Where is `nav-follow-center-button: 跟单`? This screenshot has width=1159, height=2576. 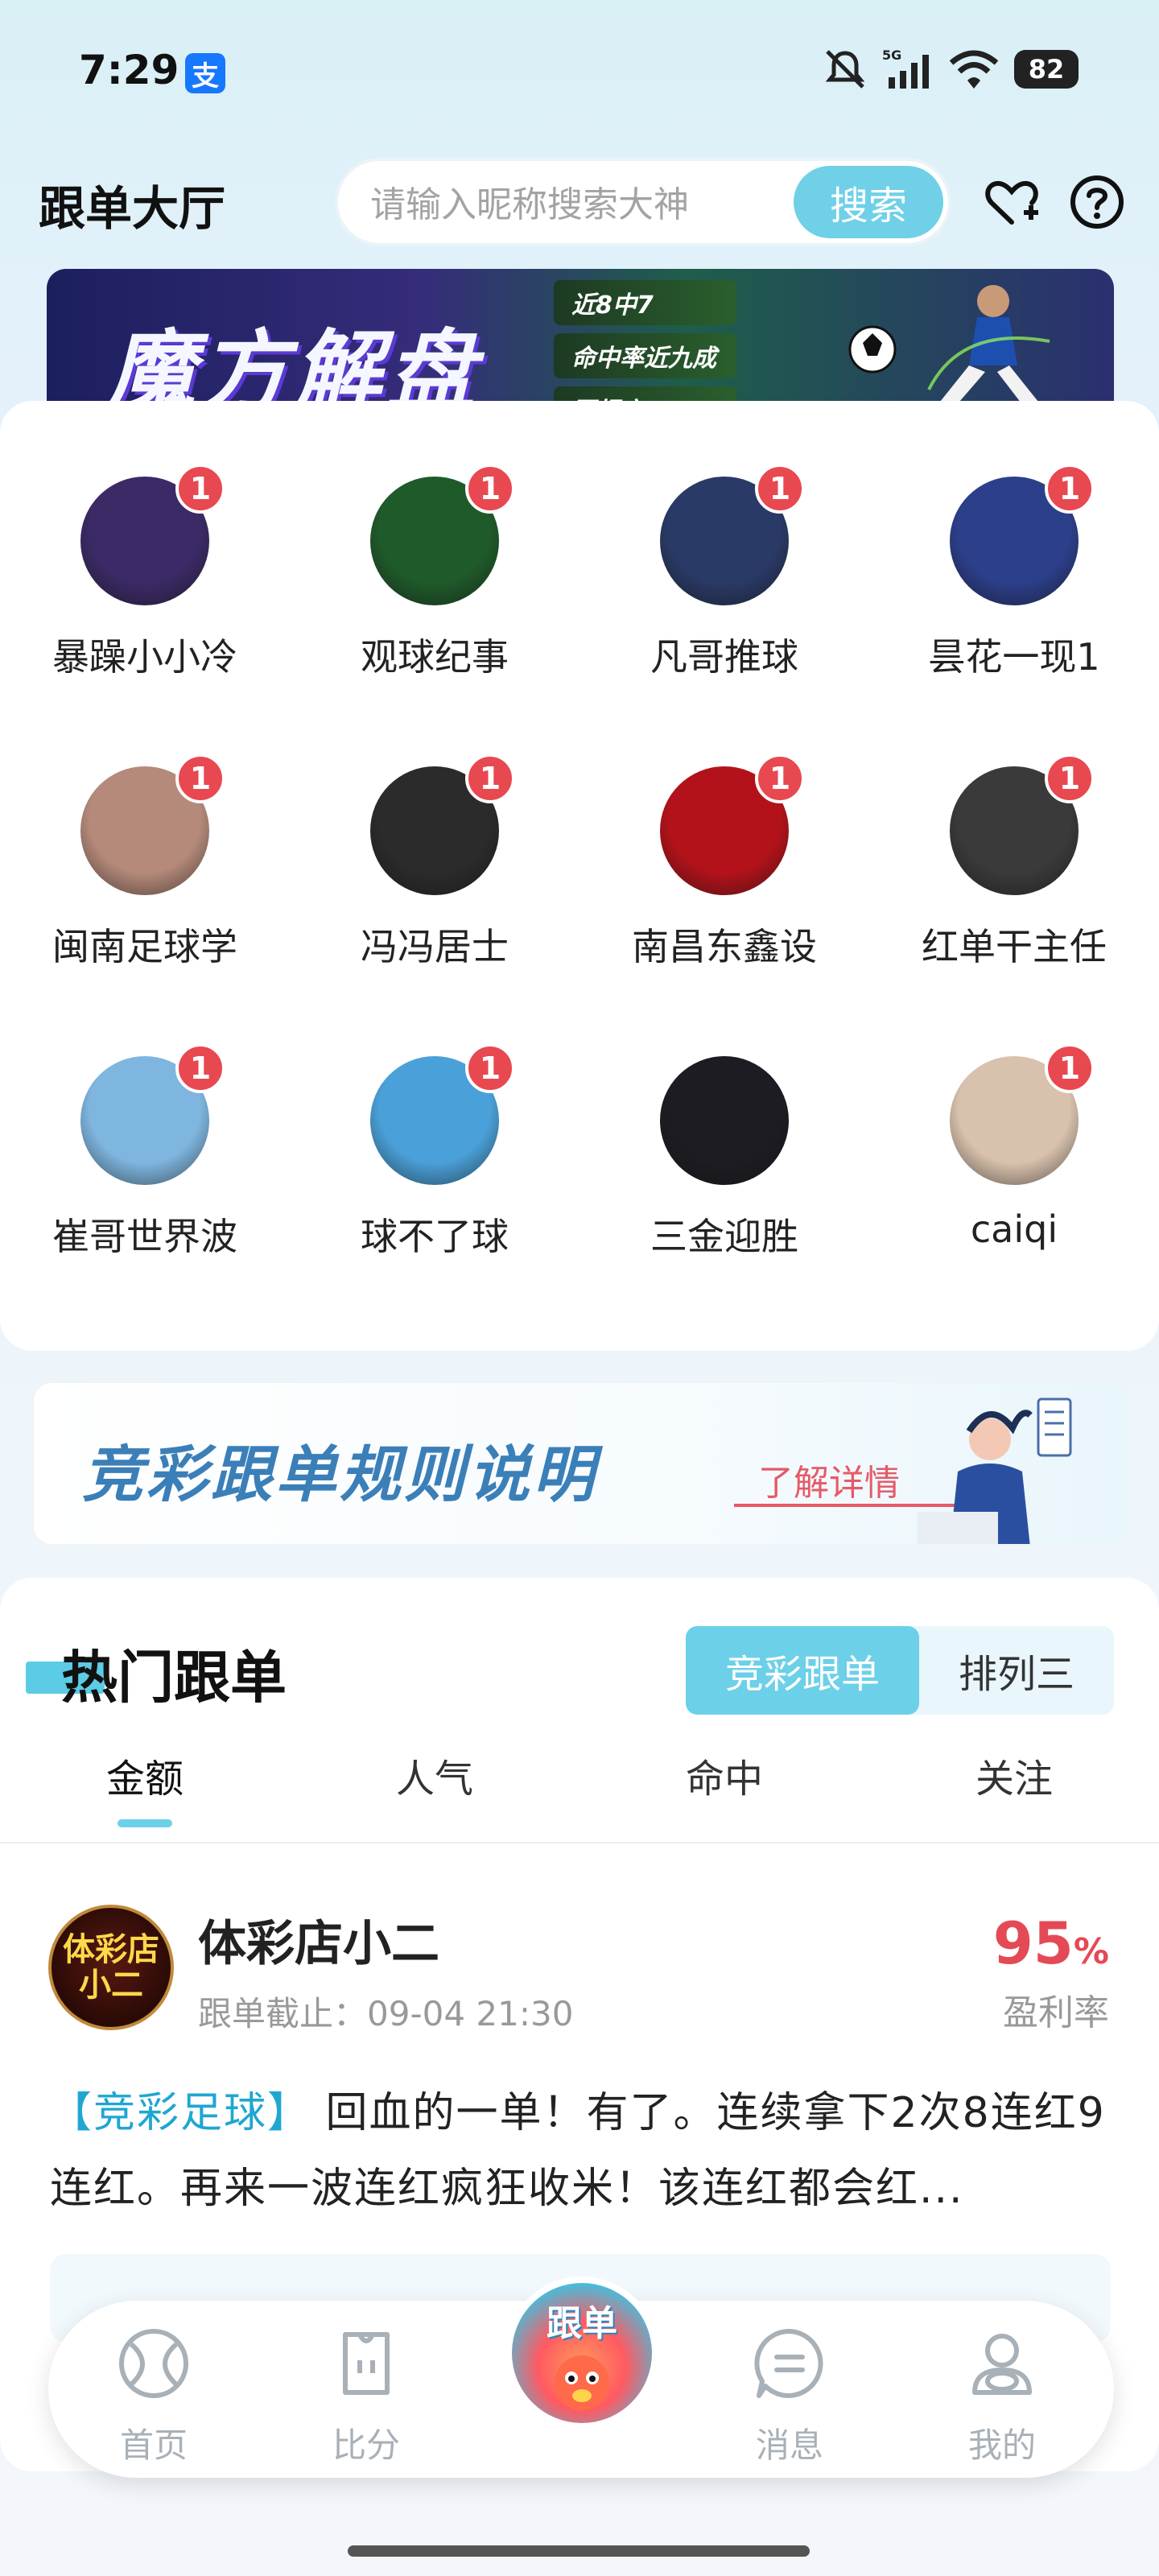 nav-follow-center-button: 跟单 is located at coordinates (581, 2353).